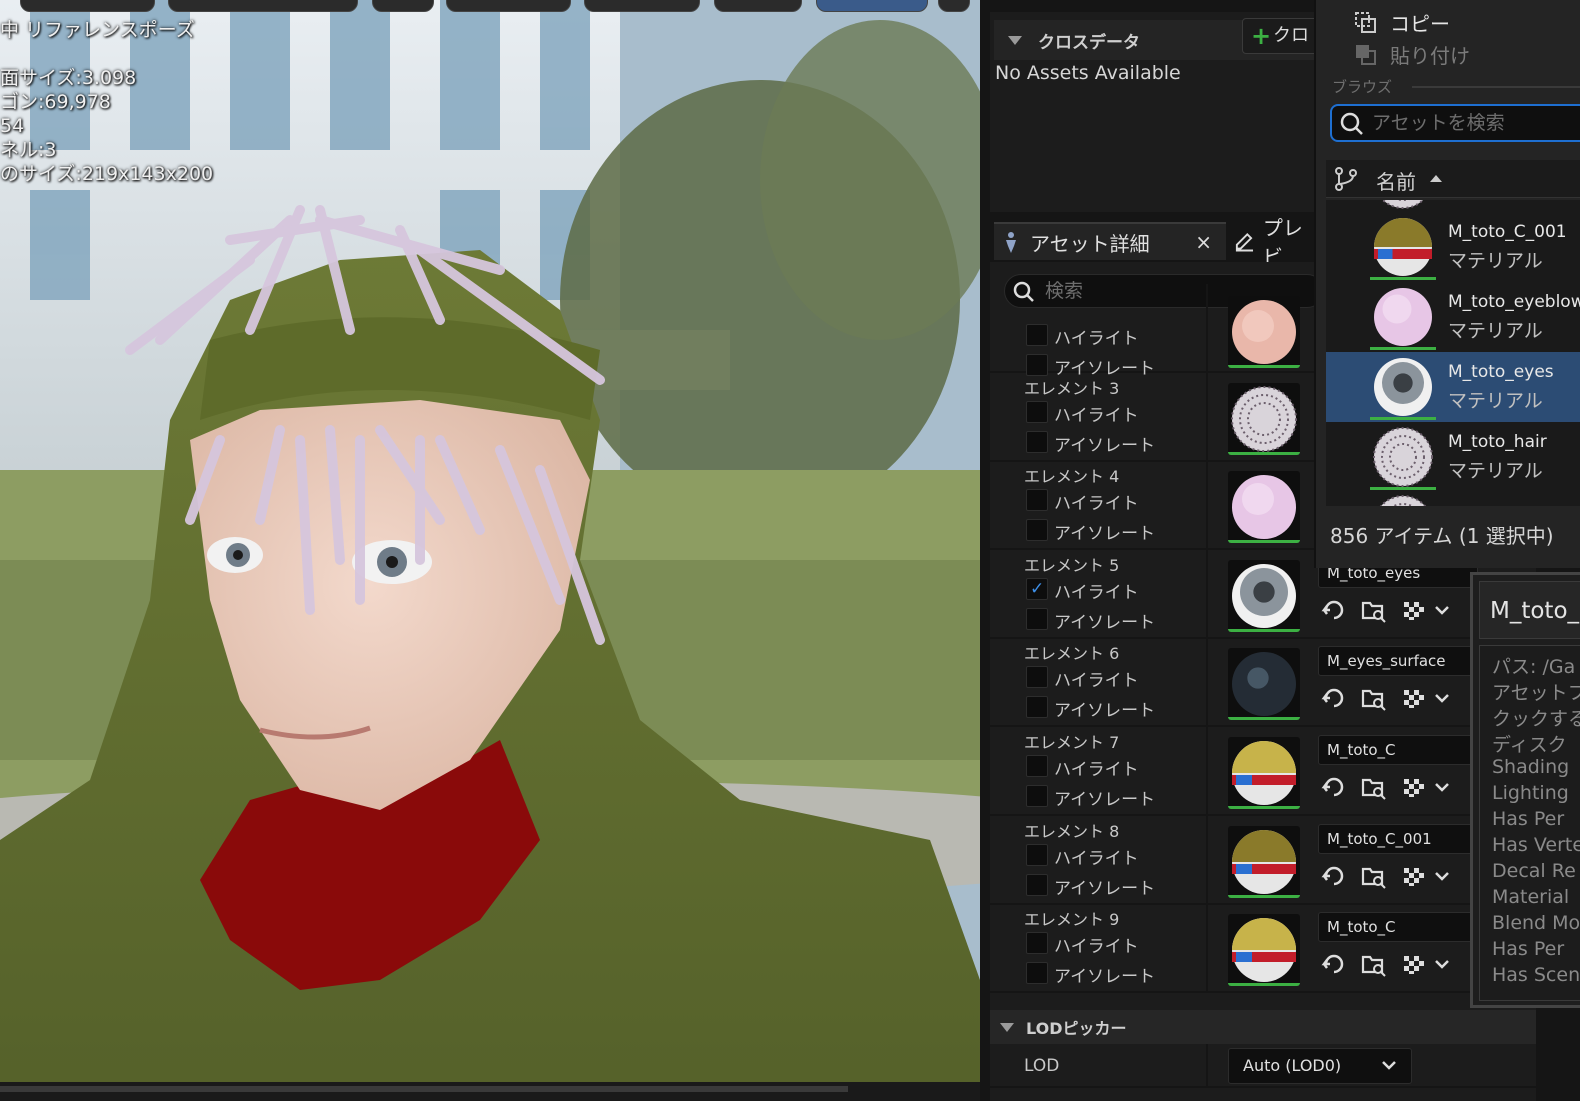 The height and width of the screenshot is (1101, 1580). What do you see at coordinates (1476, 123) in the screenshot?
I see `asset-search-input` at bounding box center [1476, 123].